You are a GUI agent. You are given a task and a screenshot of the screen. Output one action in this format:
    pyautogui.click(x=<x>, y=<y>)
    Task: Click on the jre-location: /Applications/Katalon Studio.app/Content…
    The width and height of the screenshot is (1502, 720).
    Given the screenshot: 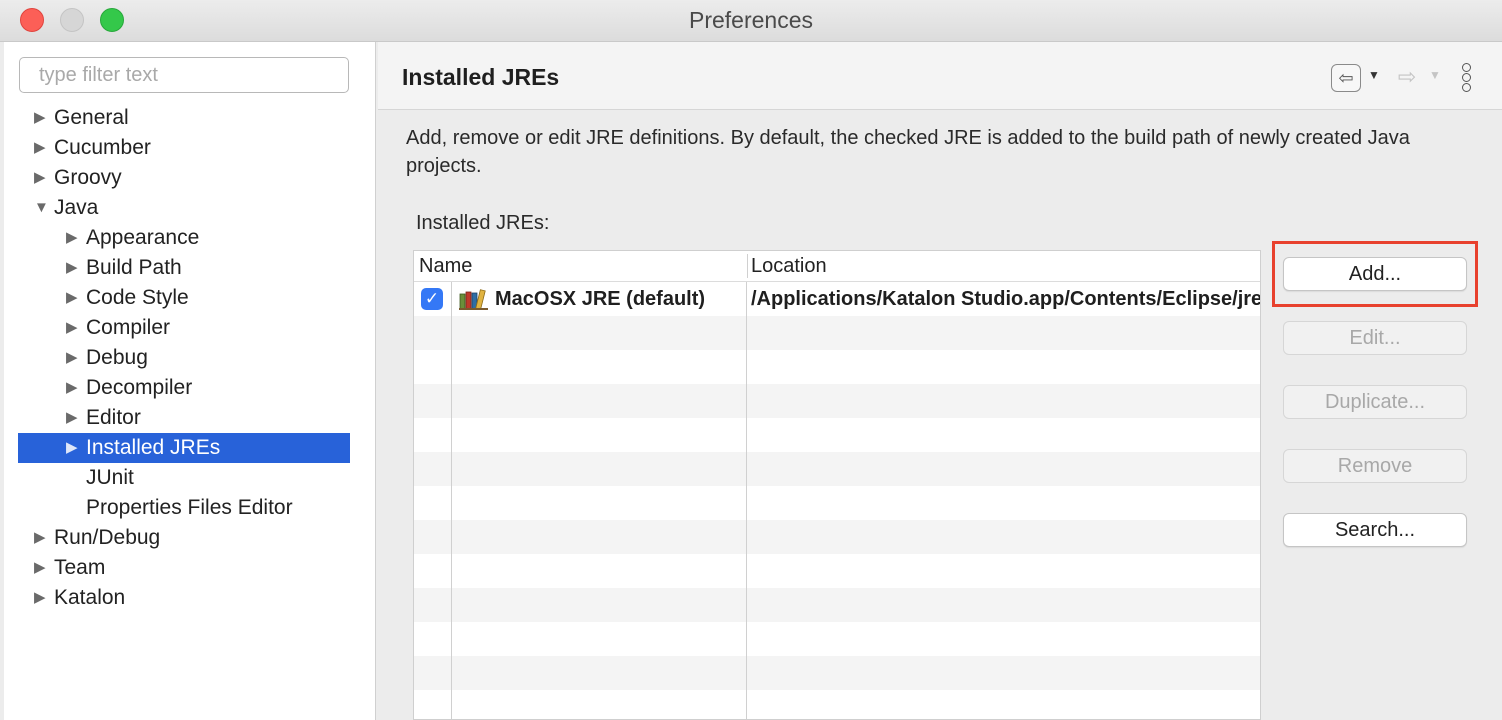 What is the action you would take?
    pyautogui.click(x=1005, y=299)
    